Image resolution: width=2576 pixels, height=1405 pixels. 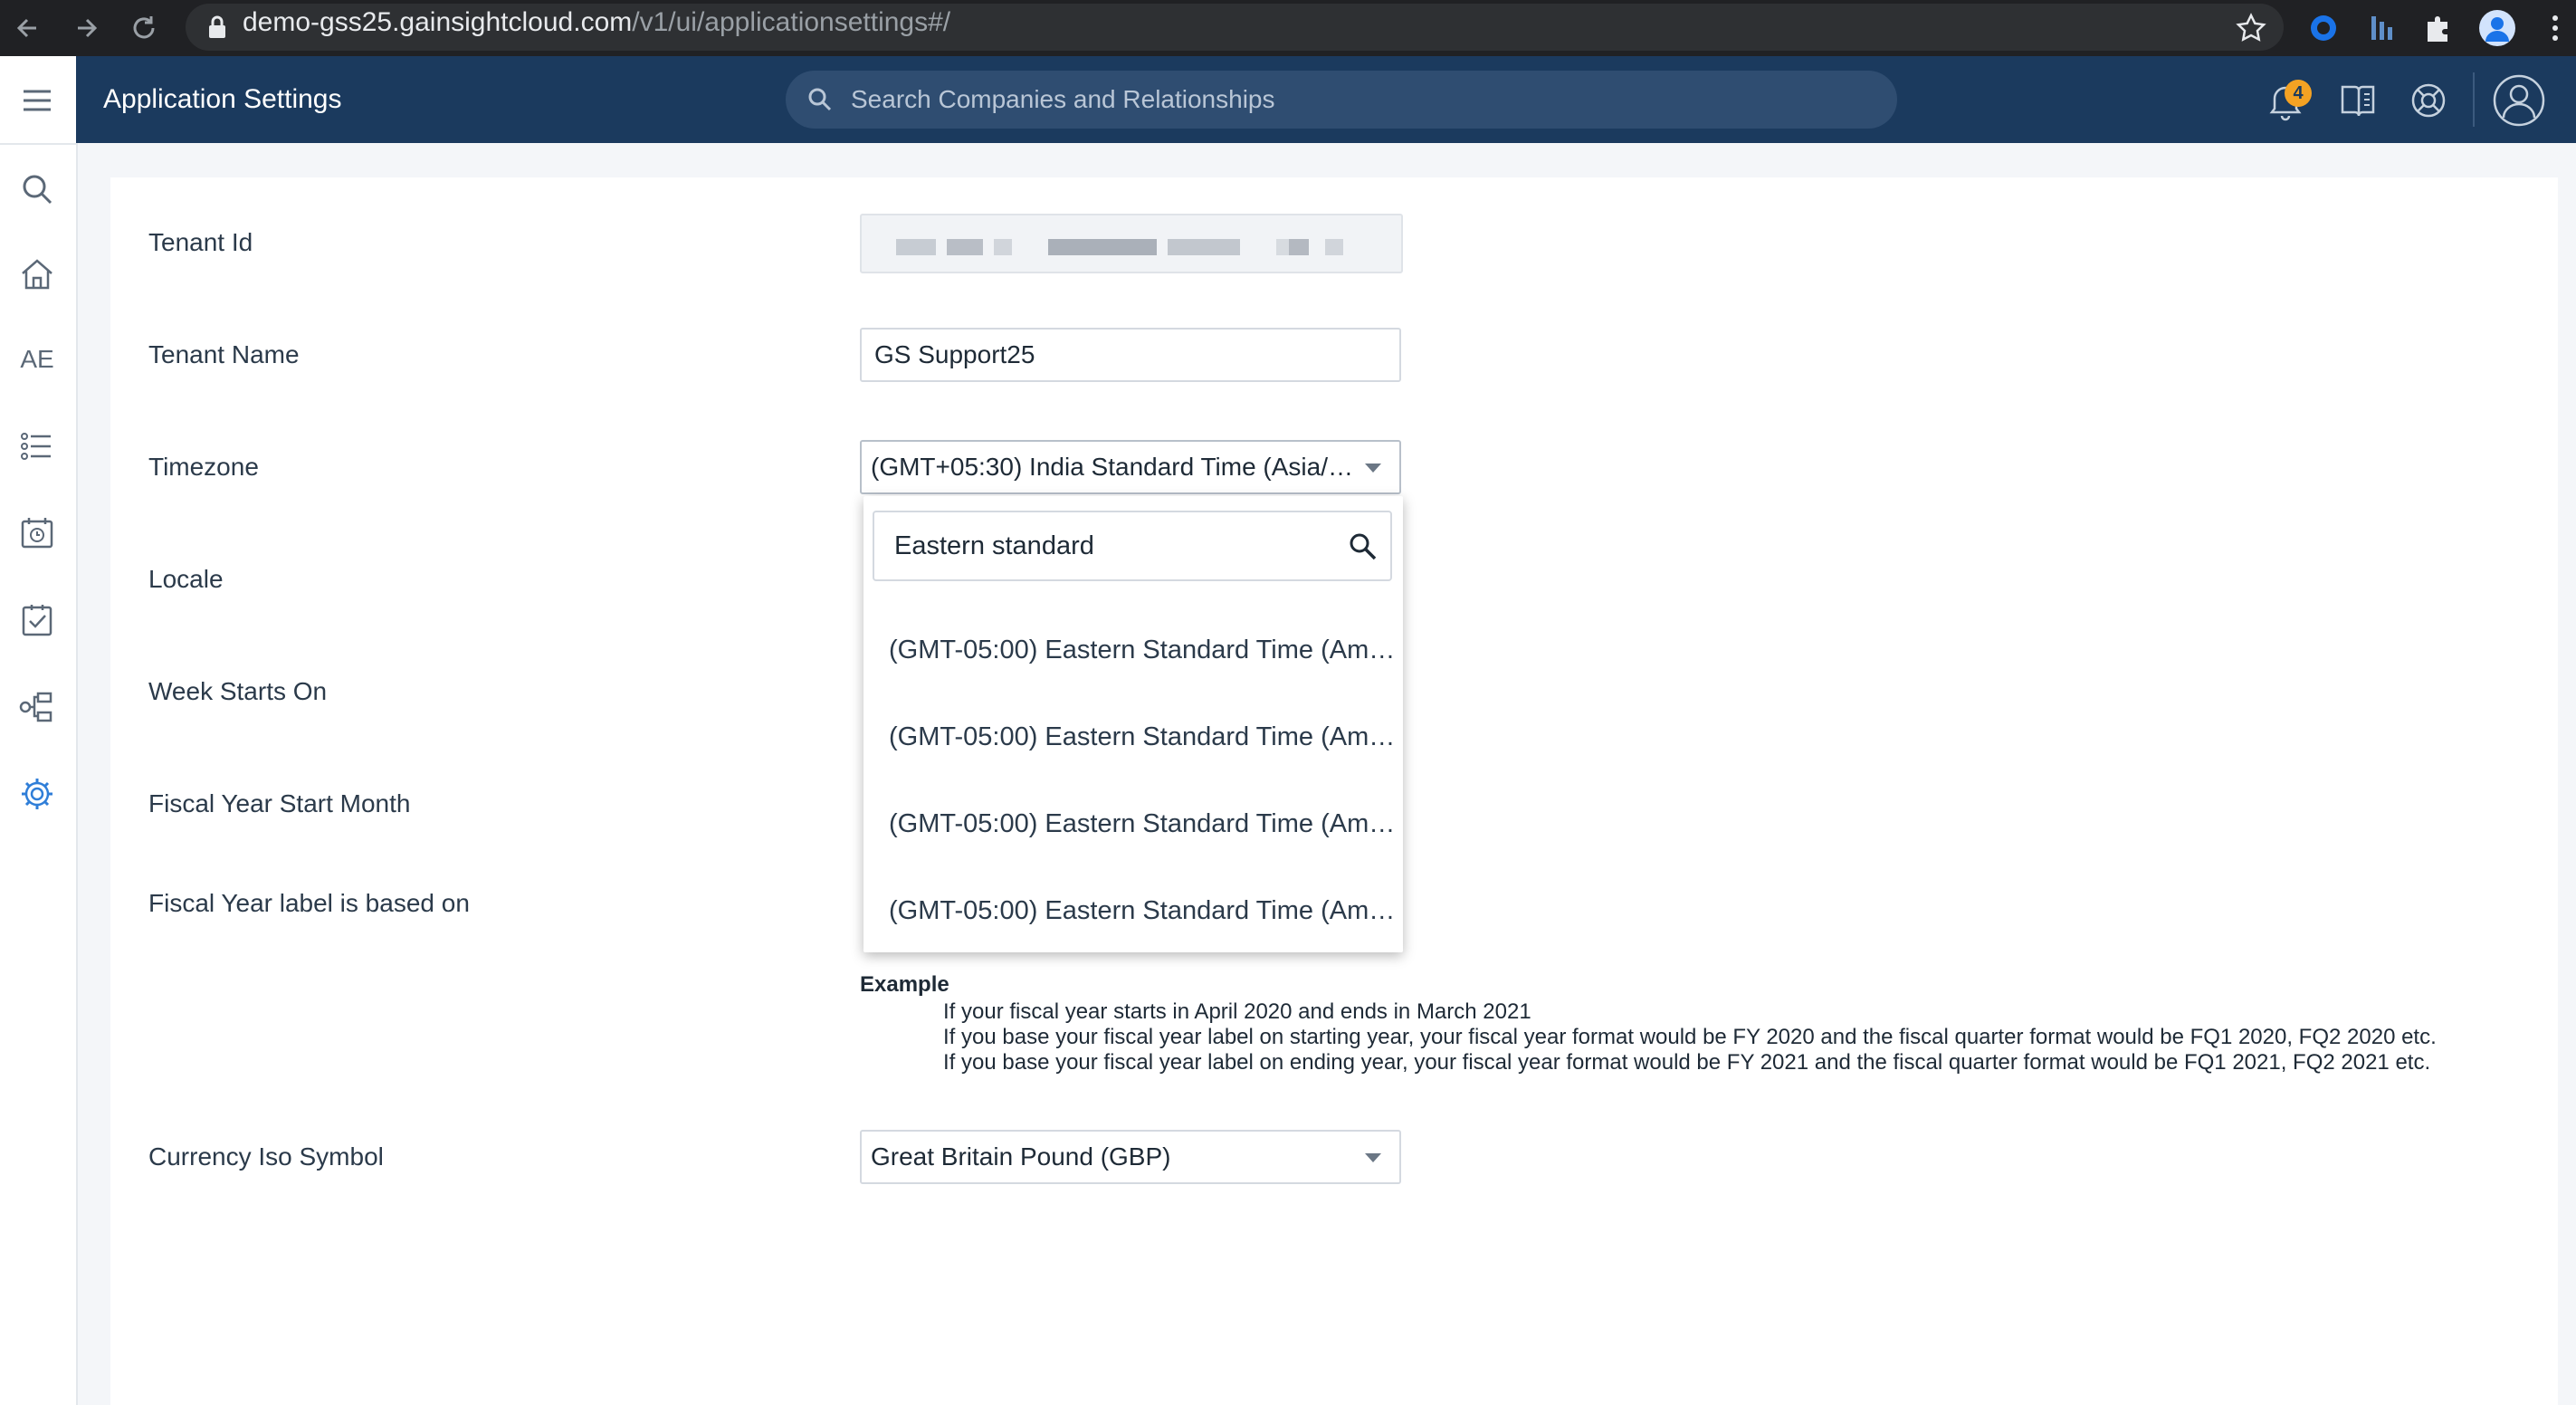 I want to click on week-starts-label: Week Starts On, so click(x=238, y=691).